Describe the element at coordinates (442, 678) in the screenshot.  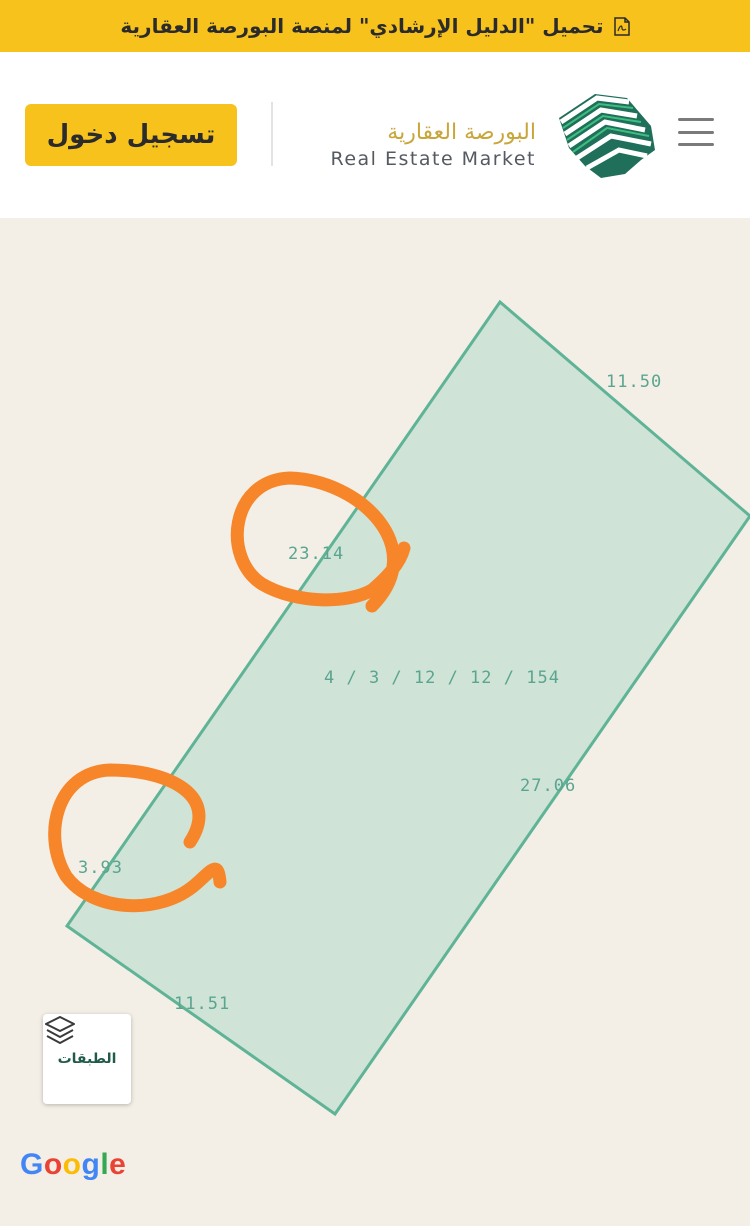
I see `parcel-id-label: 4 / 3 / 12 / 12 / 154` at that location.